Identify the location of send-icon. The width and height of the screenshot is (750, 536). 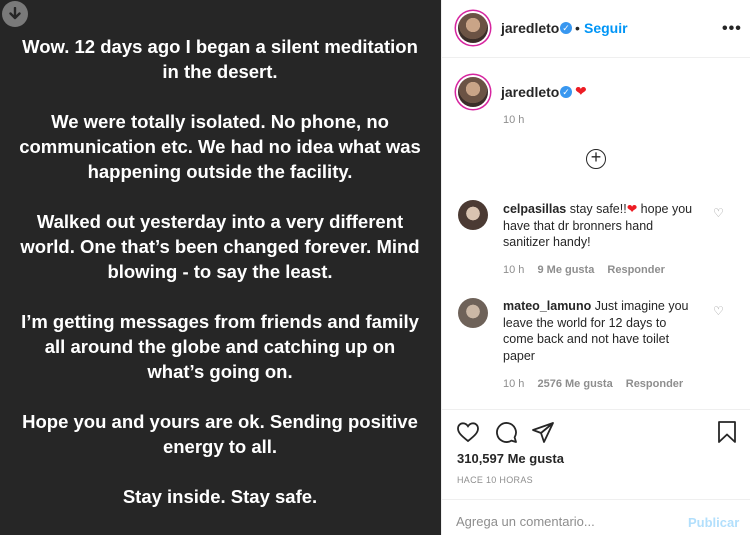
(543, 432).